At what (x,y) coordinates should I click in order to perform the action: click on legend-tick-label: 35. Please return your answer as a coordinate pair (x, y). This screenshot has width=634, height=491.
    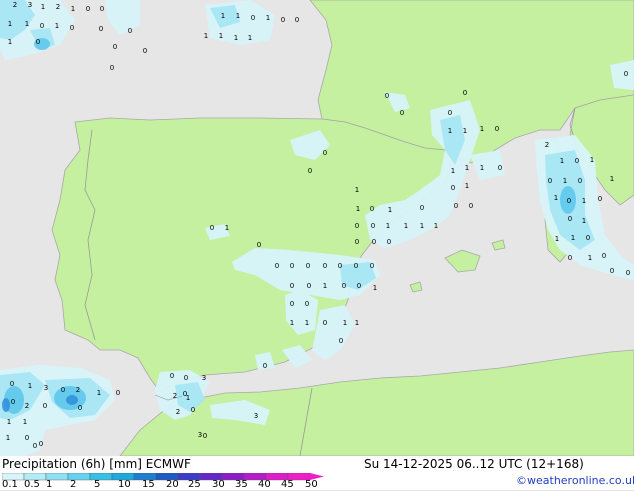
    Looking at the image, I should click on (241, 484).